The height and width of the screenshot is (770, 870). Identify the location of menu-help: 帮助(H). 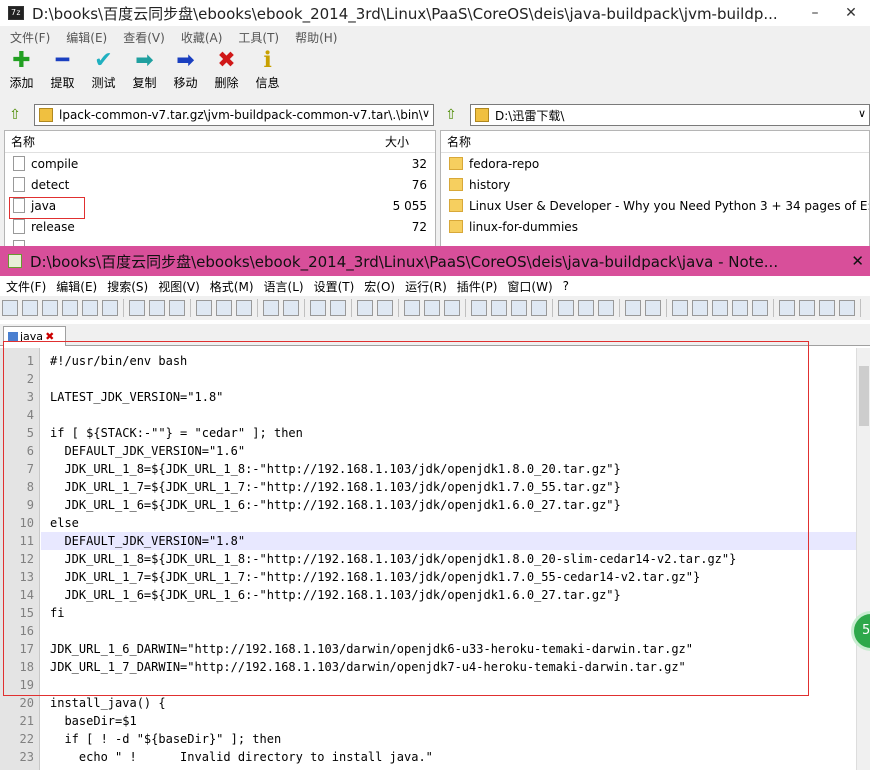
(316, 37).